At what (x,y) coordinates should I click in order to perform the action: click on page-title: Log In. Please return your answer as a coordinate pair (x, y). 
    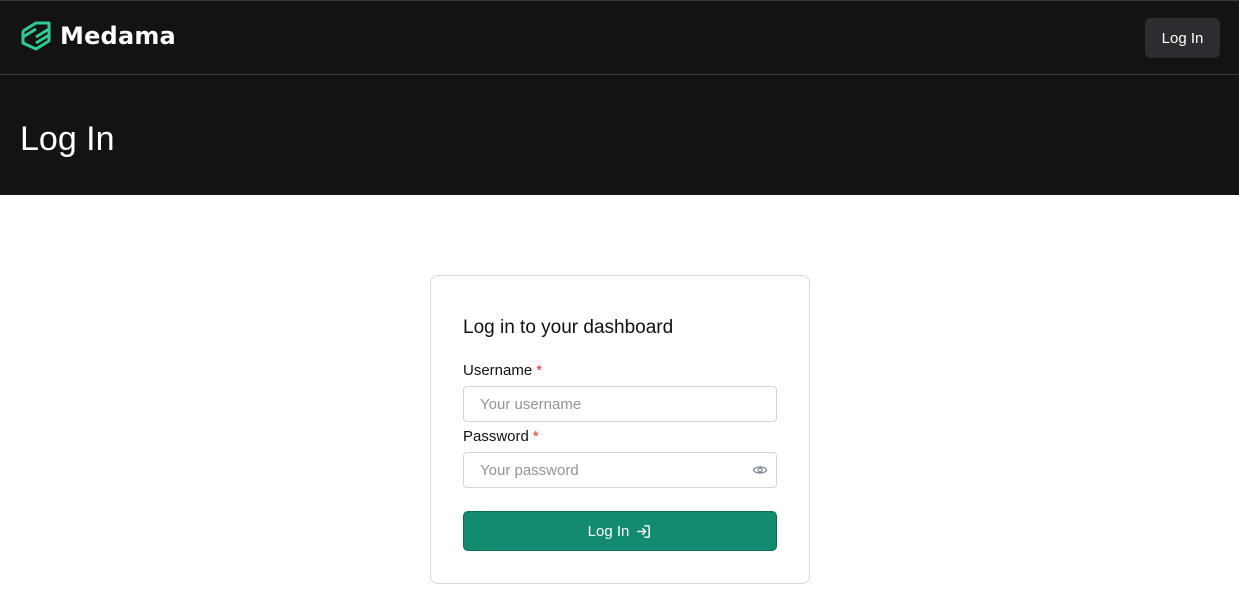
    Looking at the image, I should click on (67, 139).